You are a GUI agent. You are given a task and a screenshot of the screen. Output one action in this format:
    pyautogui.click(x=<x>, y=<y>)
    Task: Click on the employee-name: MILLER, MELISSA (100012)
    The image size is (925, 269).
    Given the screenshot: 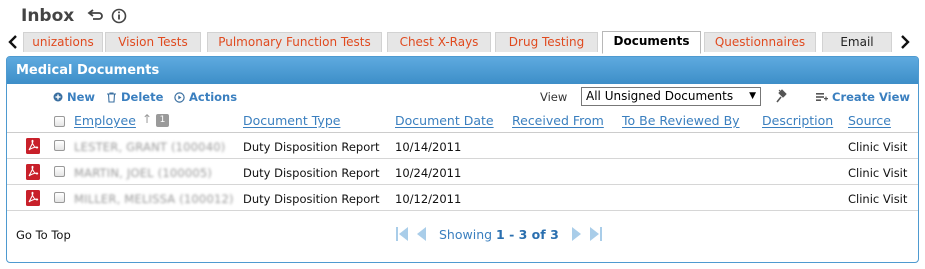 What is the action you would take?
    pyautogui.click(x=154, y=199)
    